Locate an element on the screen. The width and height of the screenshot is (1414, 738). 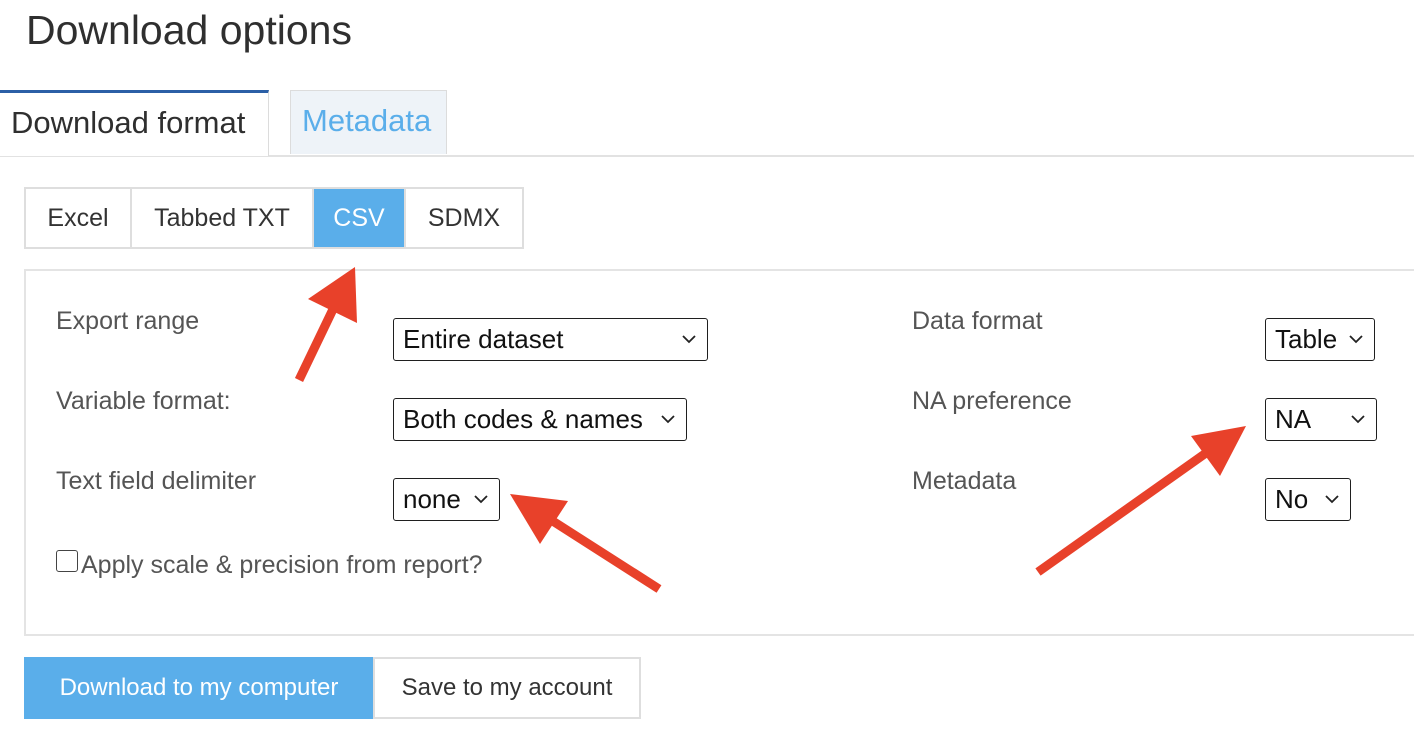
data-format-select: Table is located at coordinates (1320, 339).